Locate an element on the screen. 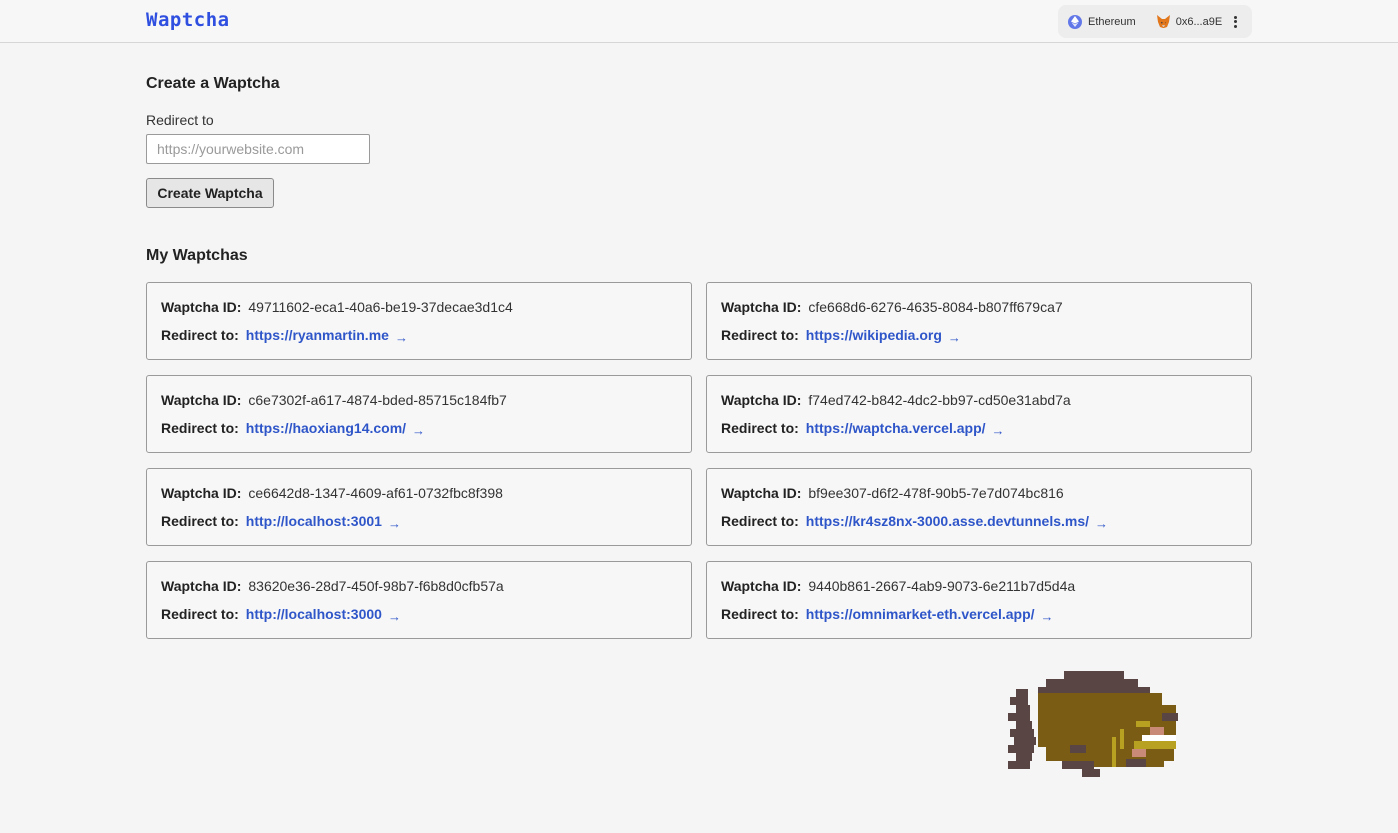  top-bar: Waptcha Ethereum 0x6...a9E is located at coordinates (699, 21).